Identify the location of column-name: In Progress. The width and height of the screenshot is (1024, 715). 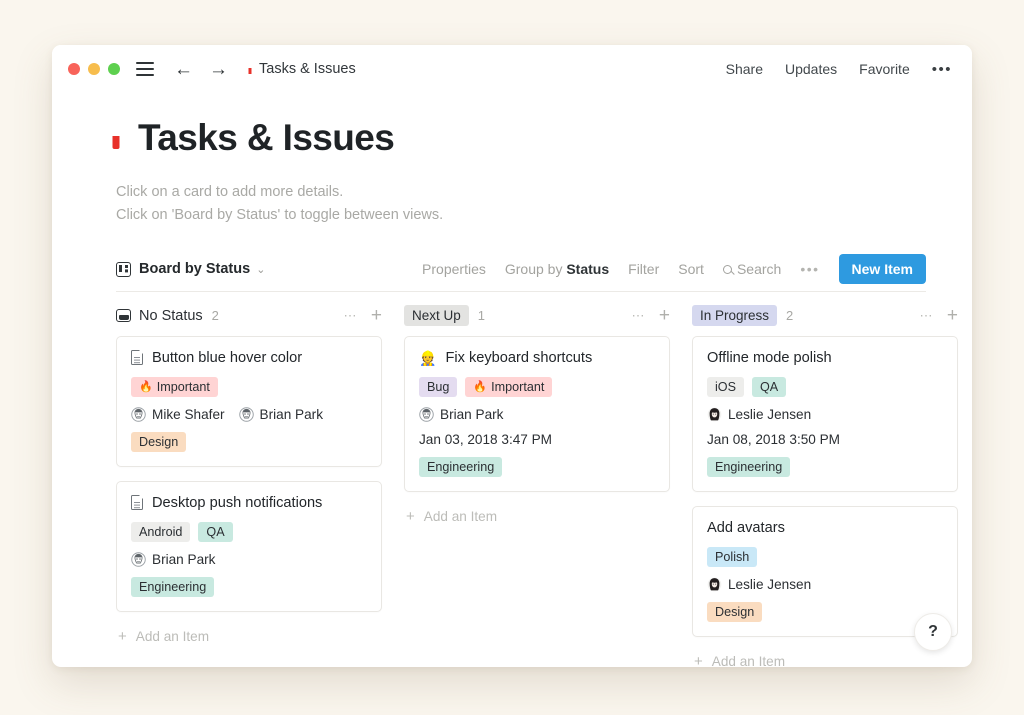
(735, 316).